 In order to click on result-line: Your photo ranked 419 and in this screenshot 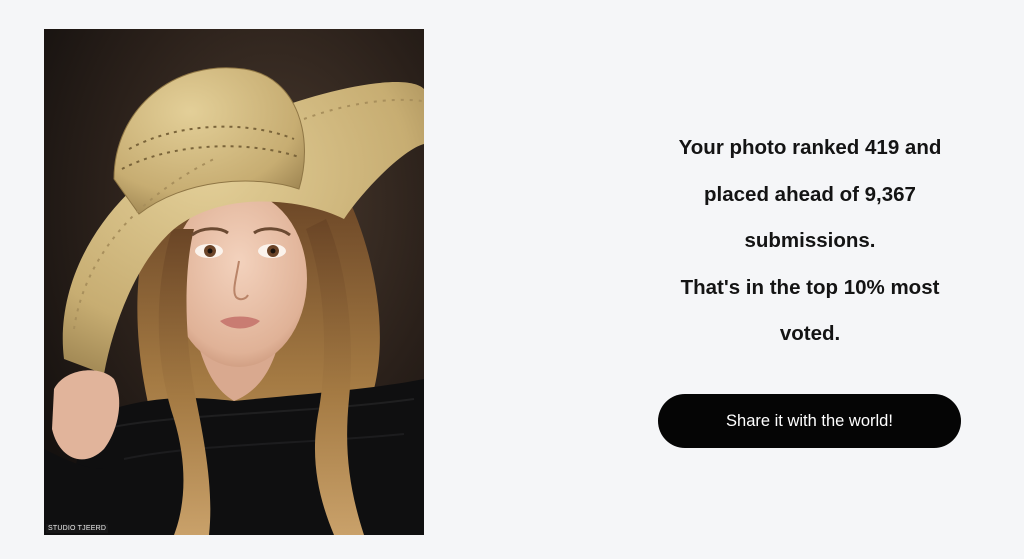, I will do `click(810, 147)`.